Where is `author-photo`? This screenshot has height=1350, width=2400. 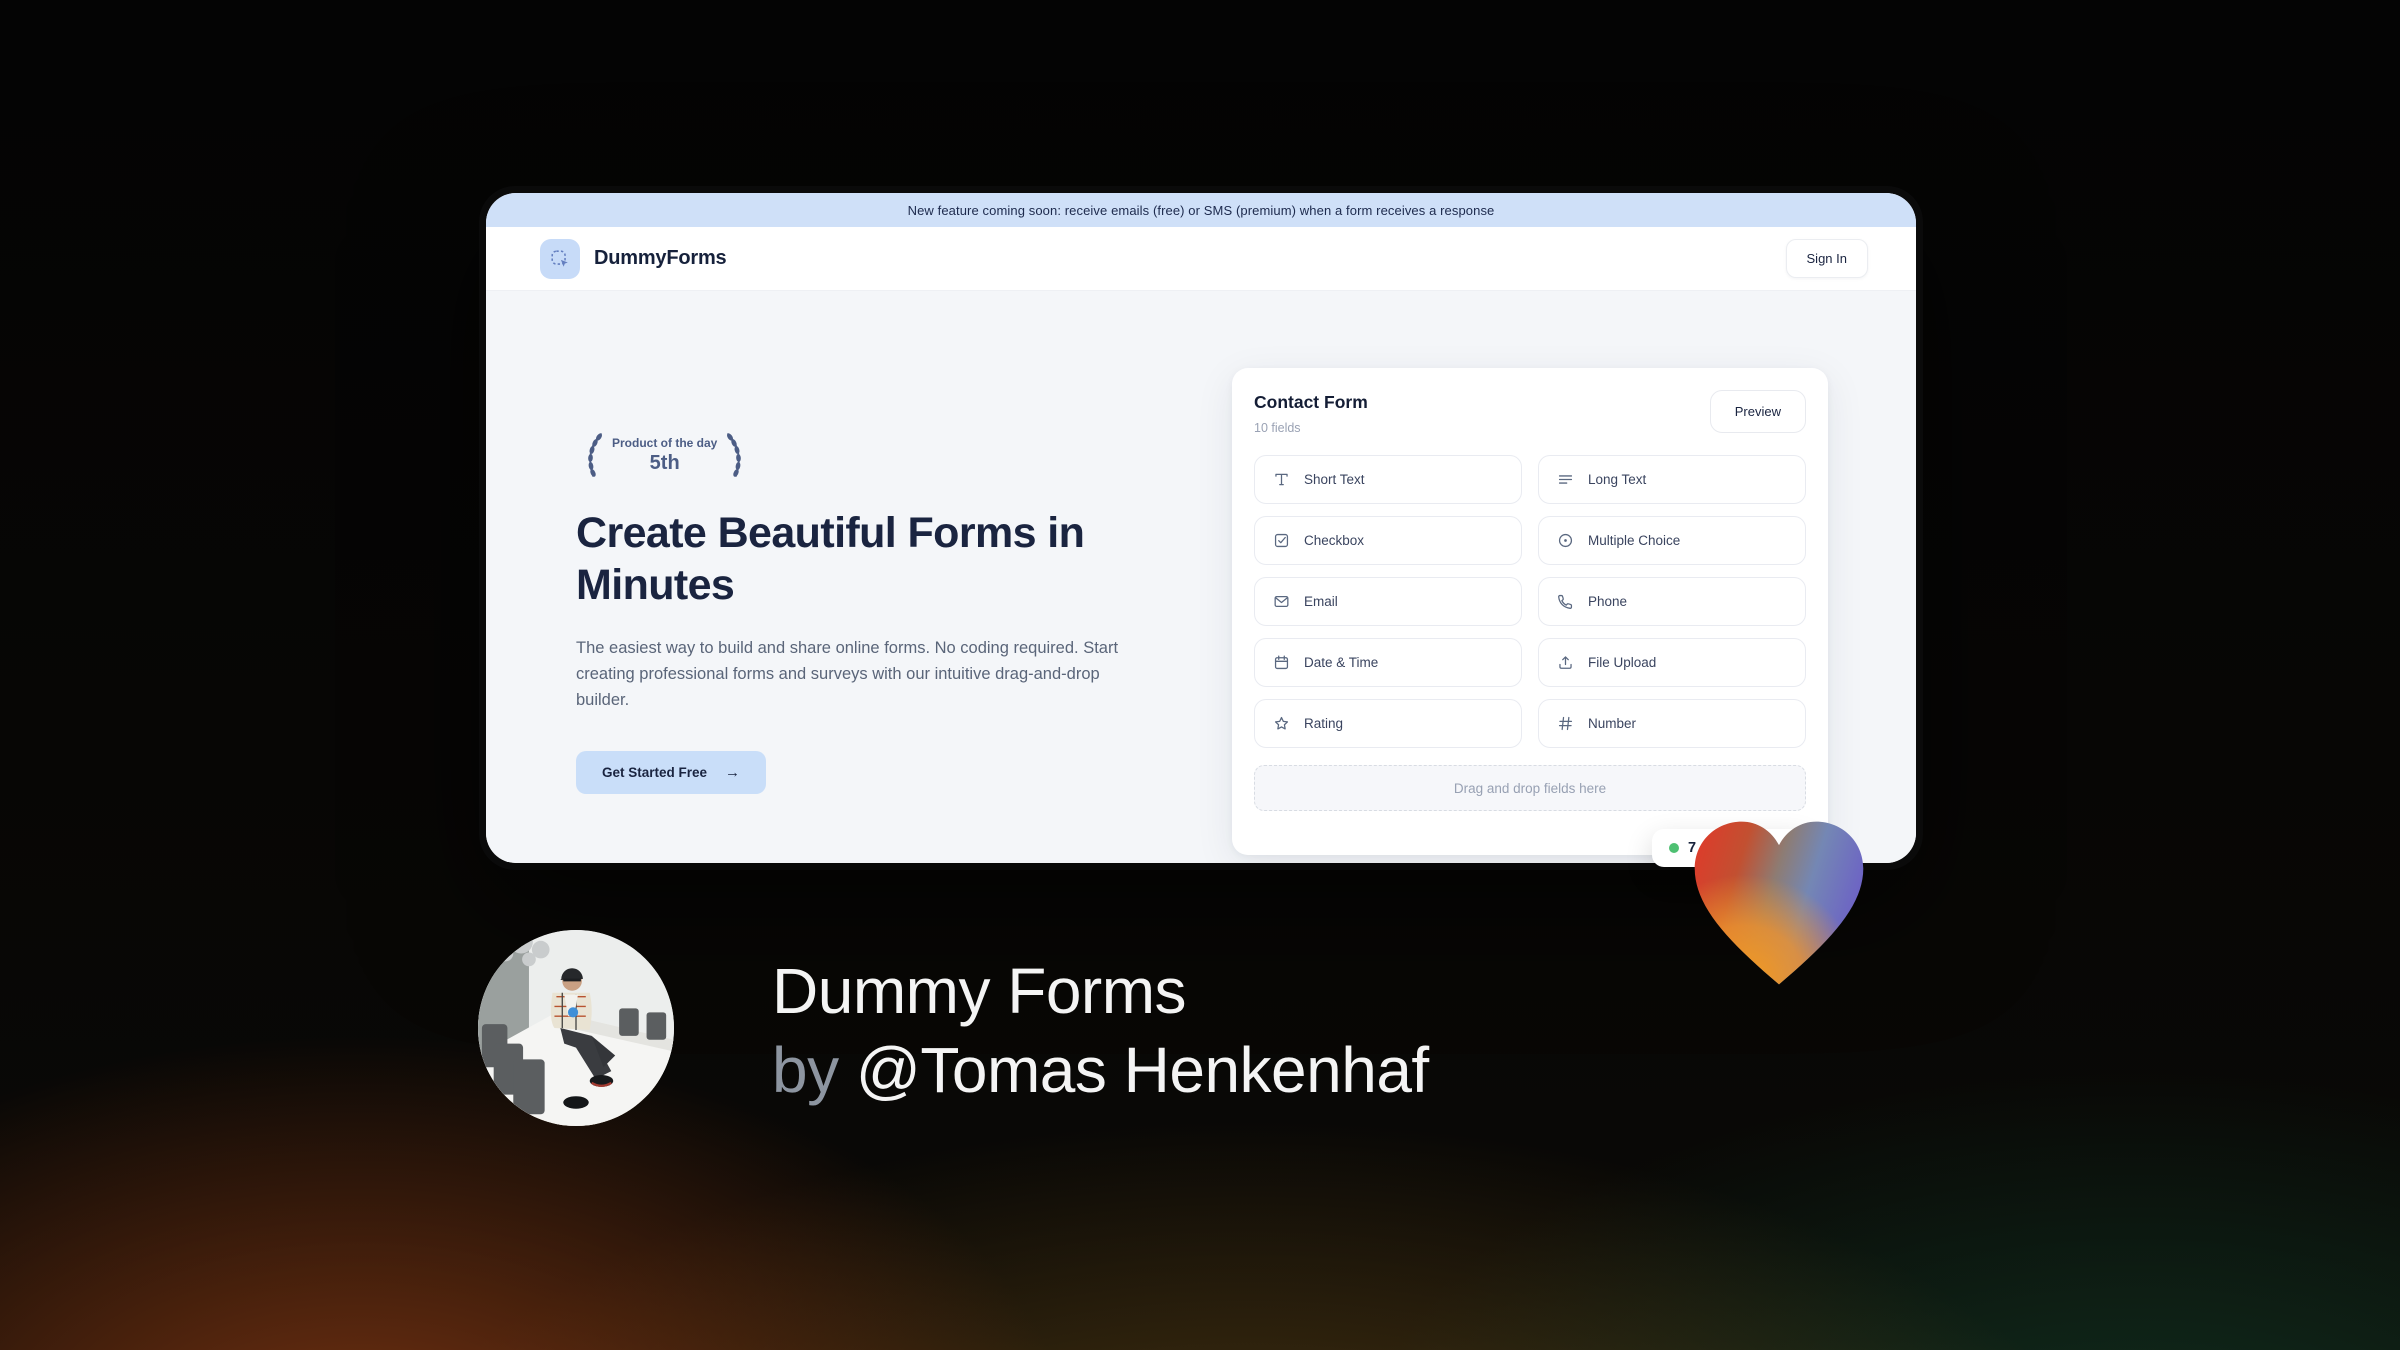
author-photo is located at coordinates (576, 1028).